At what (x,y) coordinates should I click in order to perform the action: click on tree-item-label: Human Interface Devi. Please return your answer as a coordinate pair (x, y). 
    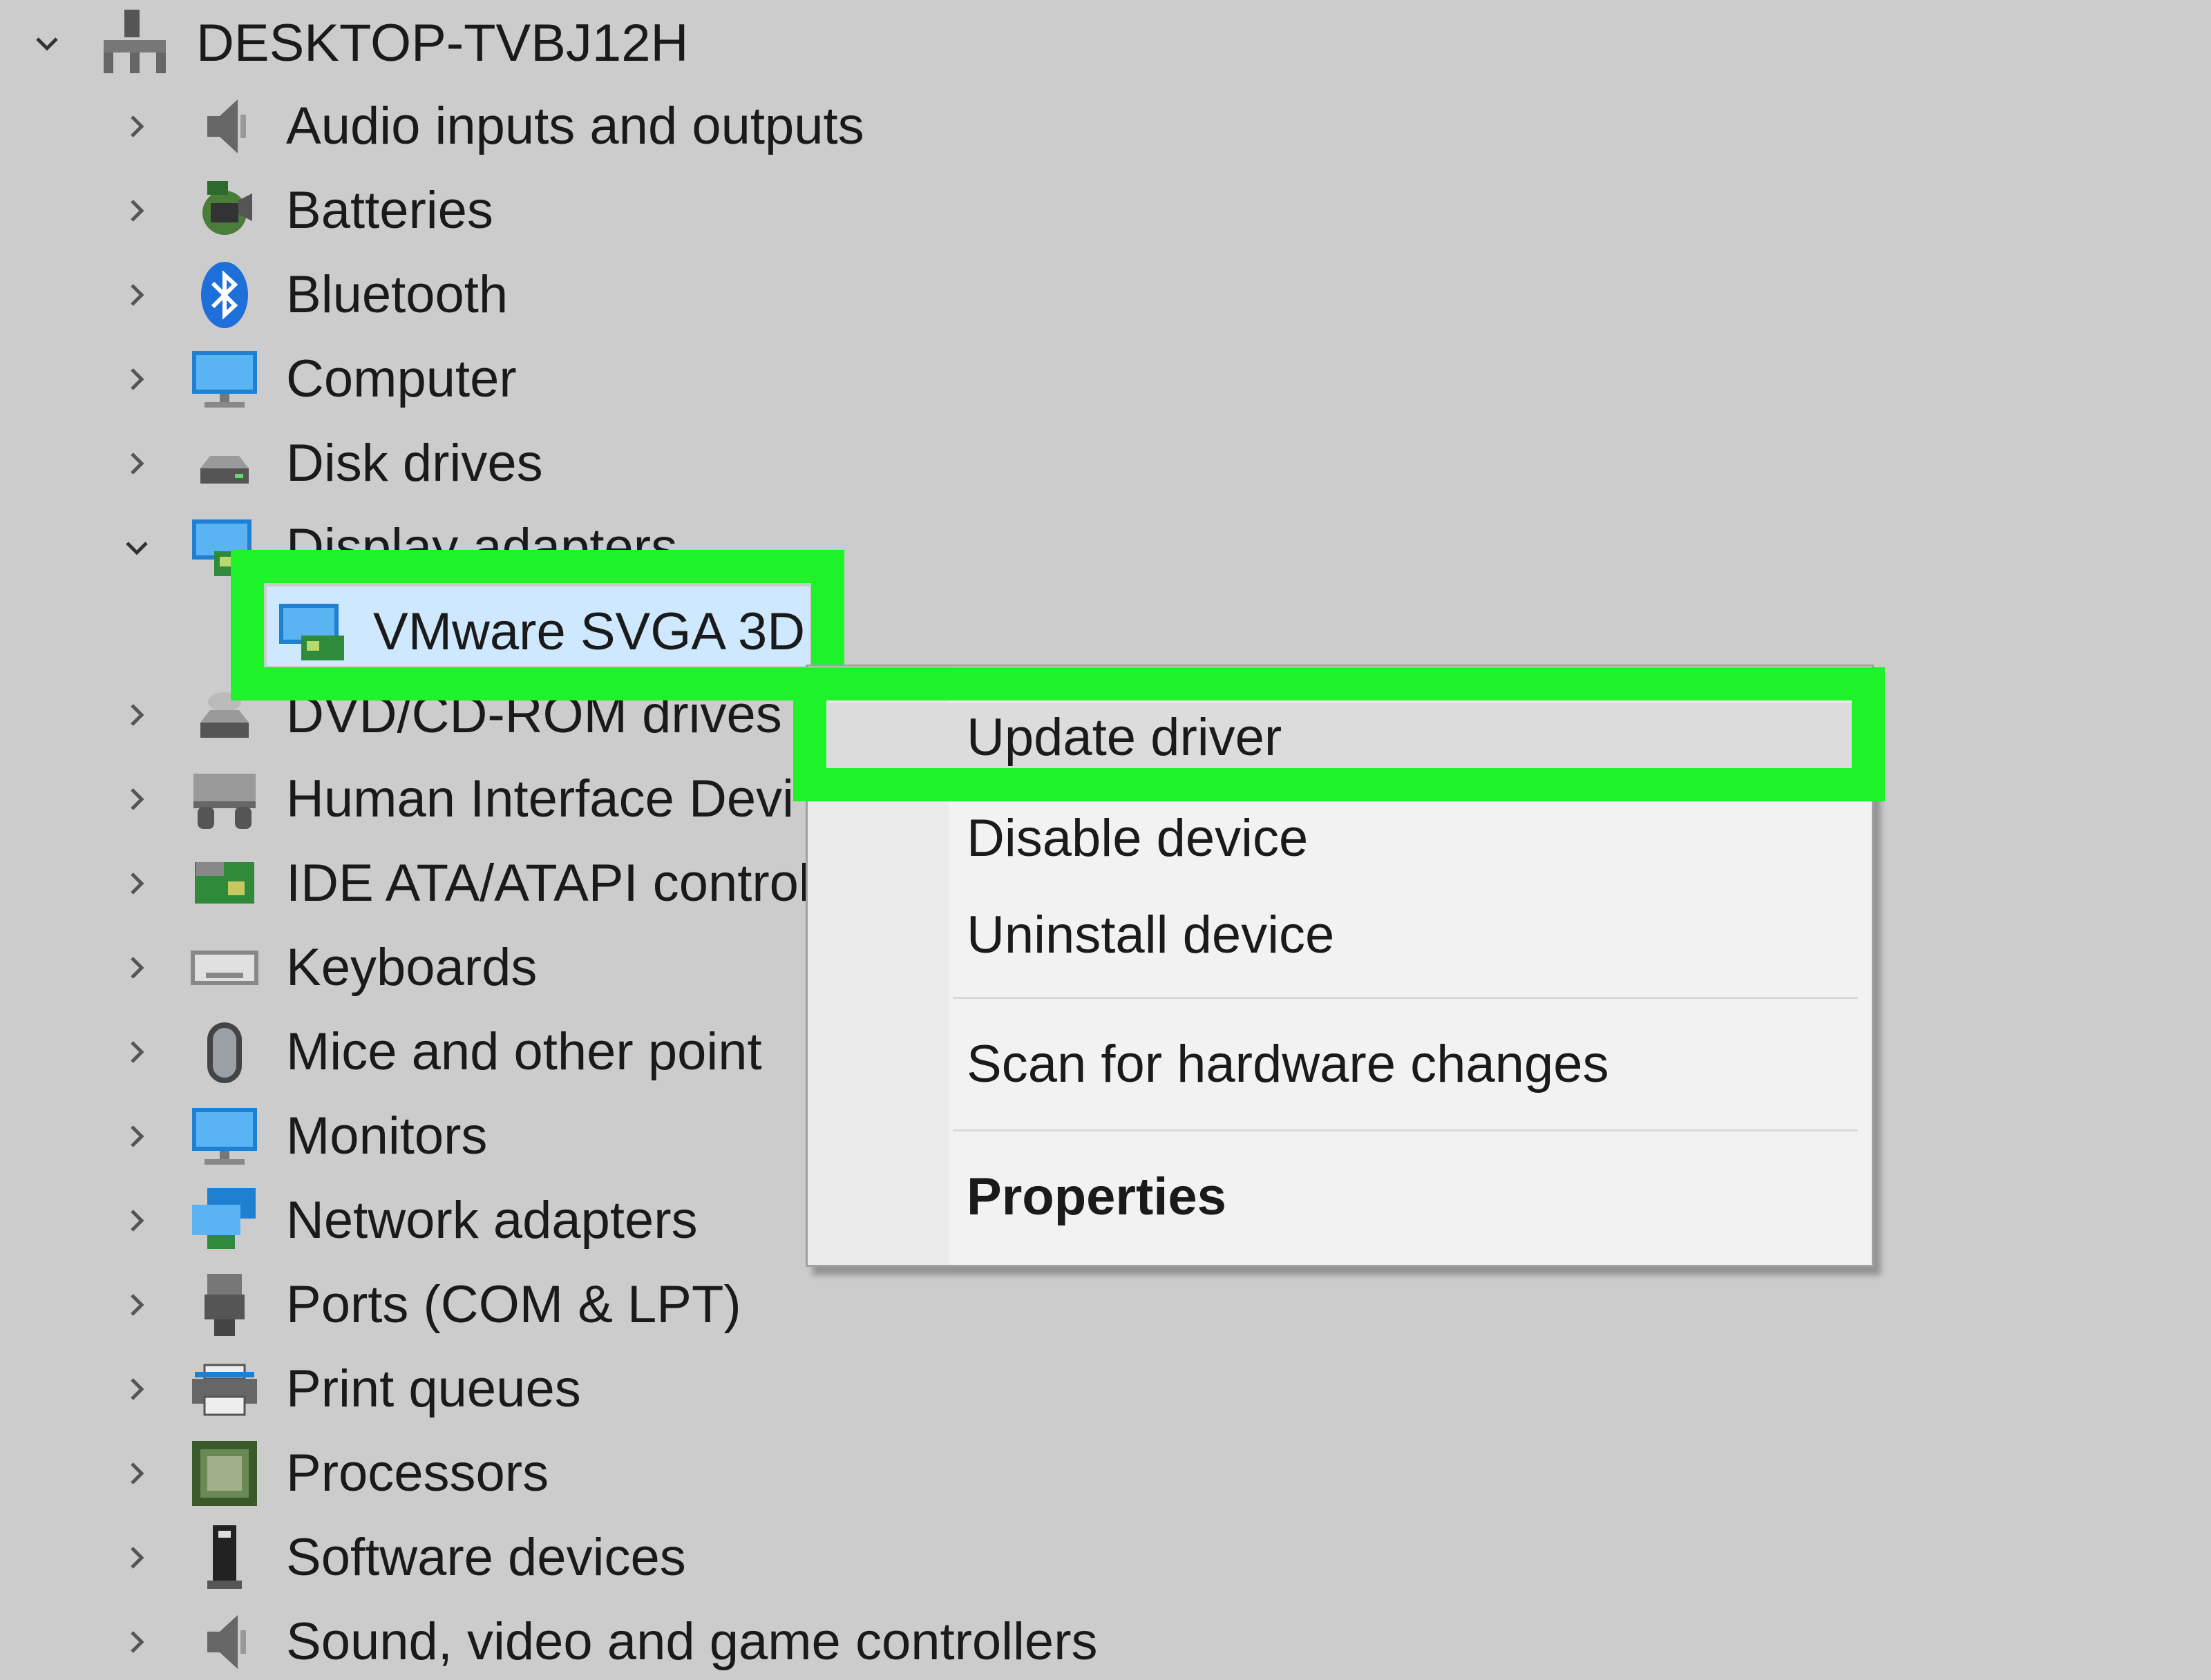
    Looking at the image, I should click on (540, 799).